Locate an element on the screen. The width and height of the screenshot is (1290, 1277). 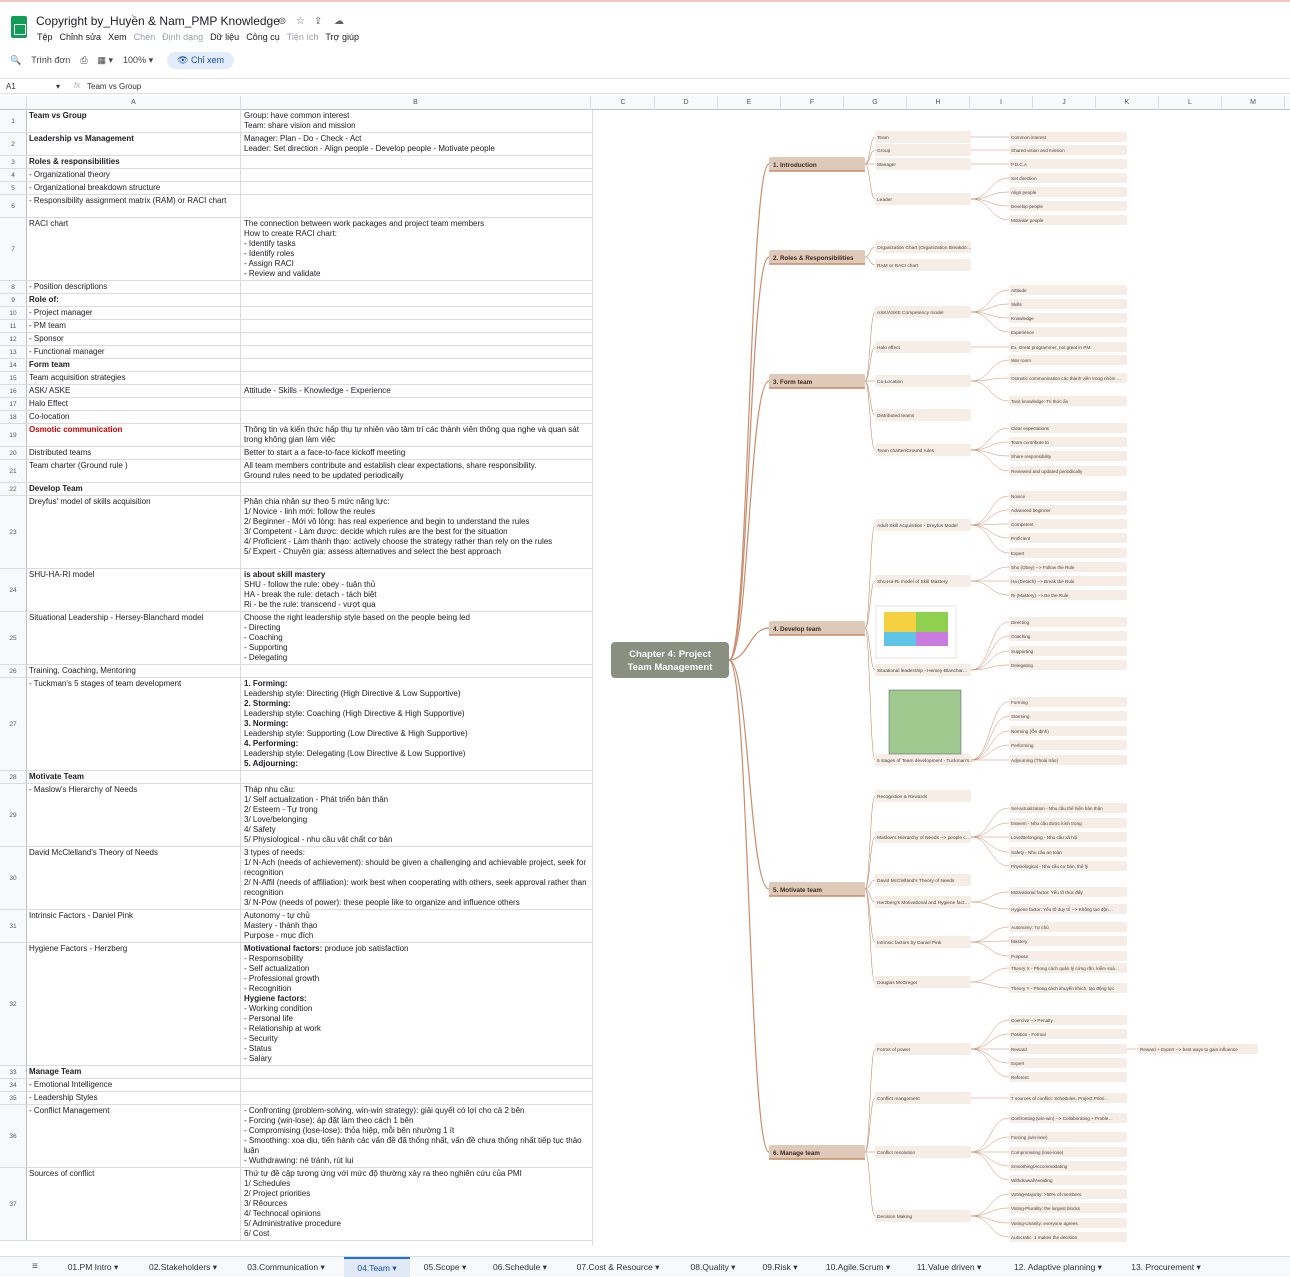
row-number: 10 is located at coordinates (13, 313).